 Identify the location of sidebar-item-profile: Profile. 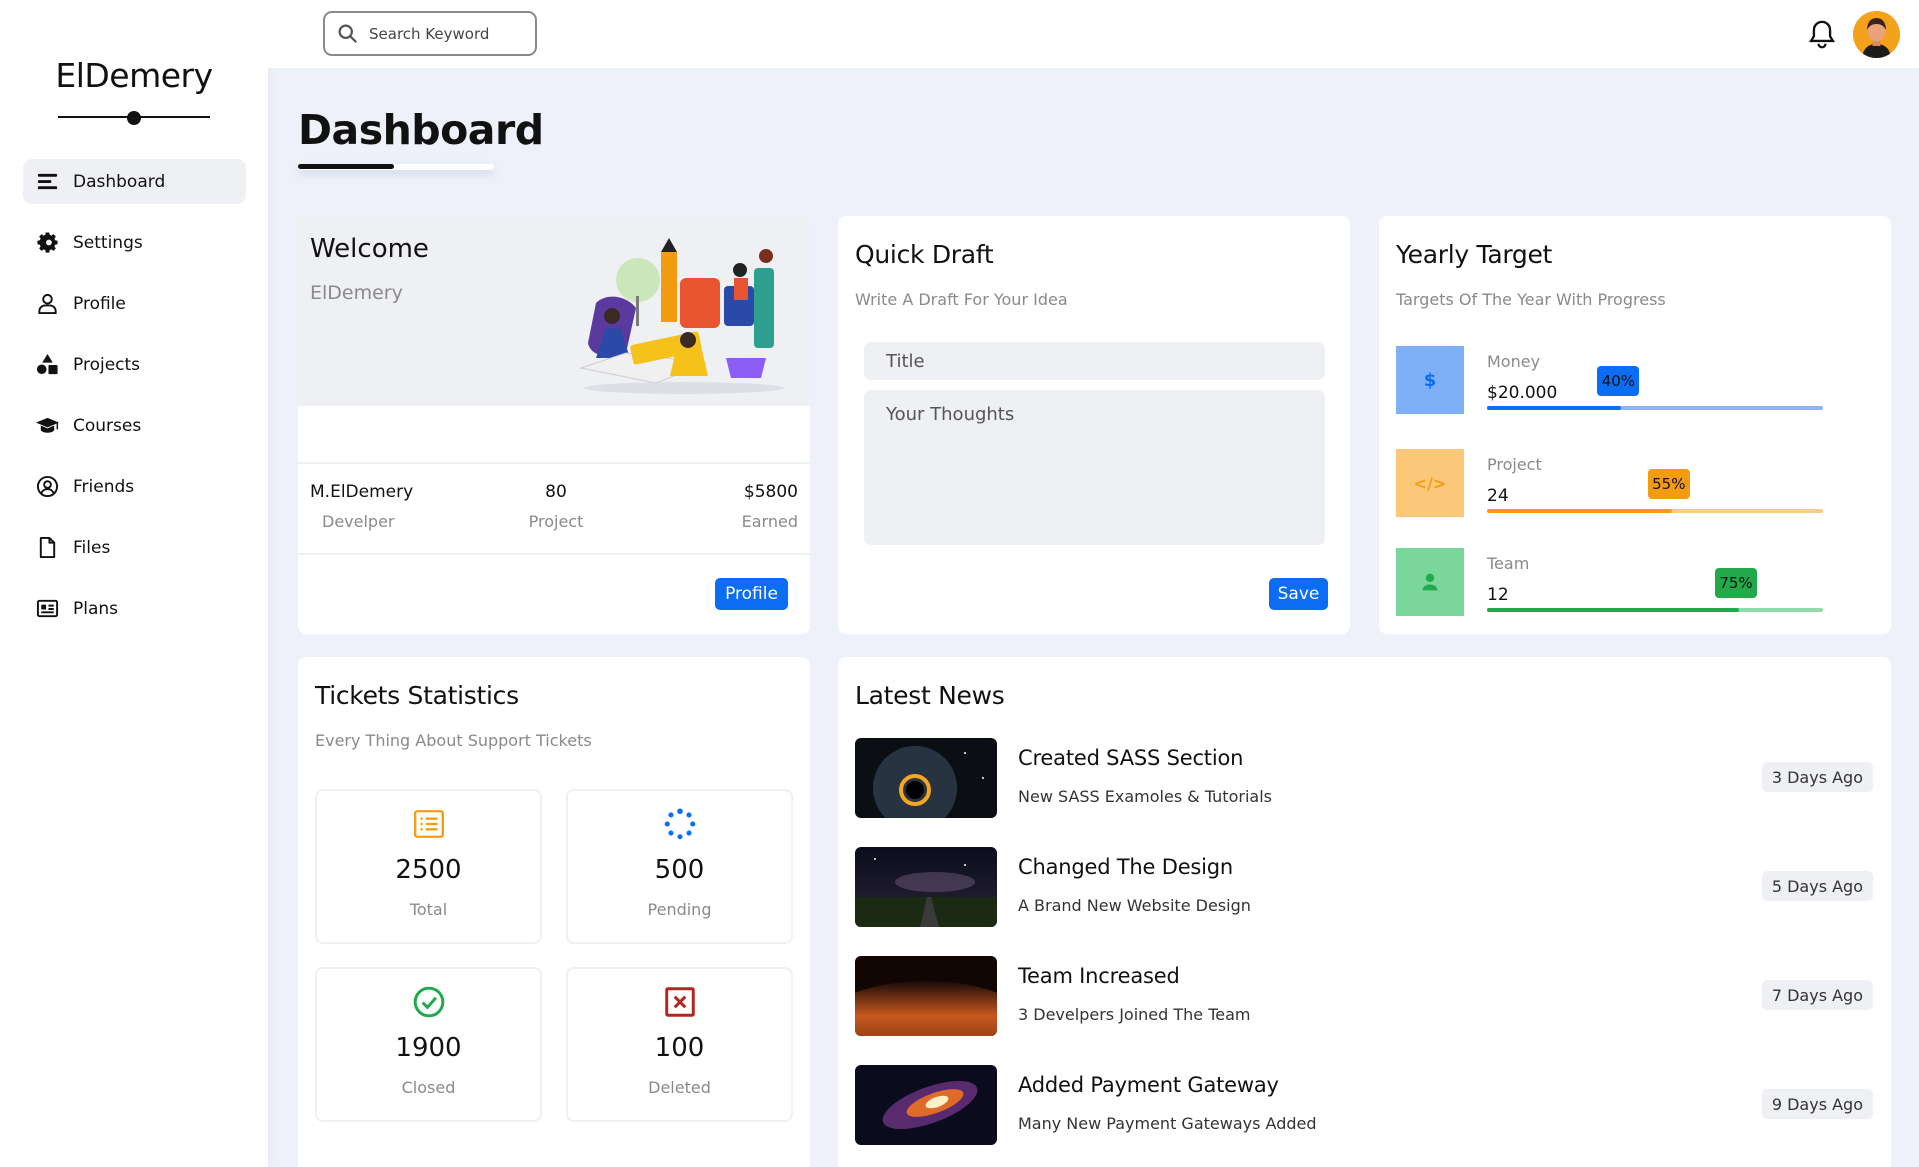
(134, 303).